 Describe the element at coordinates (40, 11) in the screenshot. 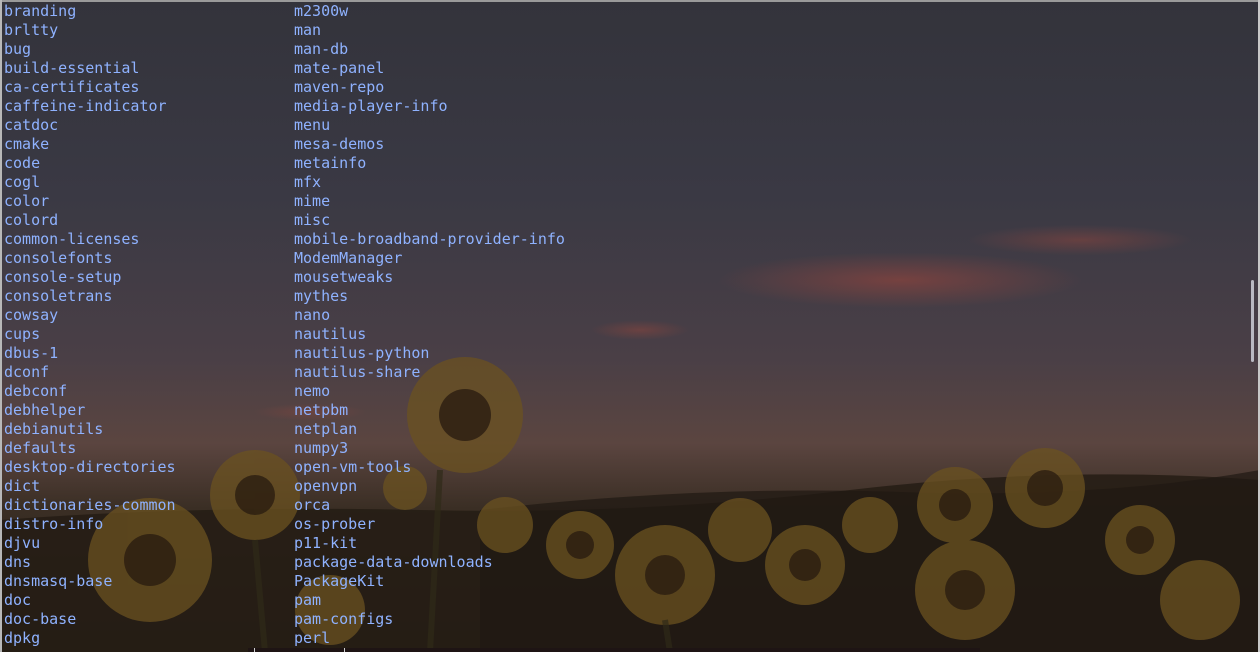

I see `directory-entry: branding` at that location.